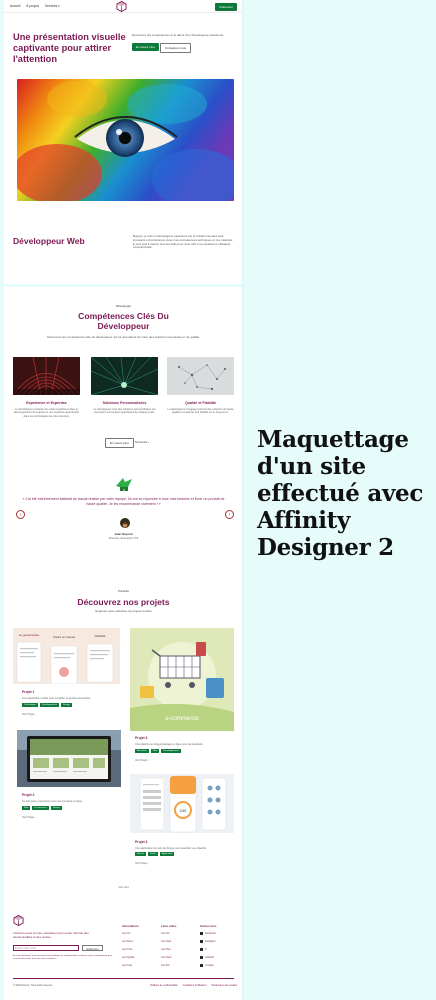 This screenshot has width=436, height=1000. I want to click on footer-link: Lien Sept, so click(168, 941).